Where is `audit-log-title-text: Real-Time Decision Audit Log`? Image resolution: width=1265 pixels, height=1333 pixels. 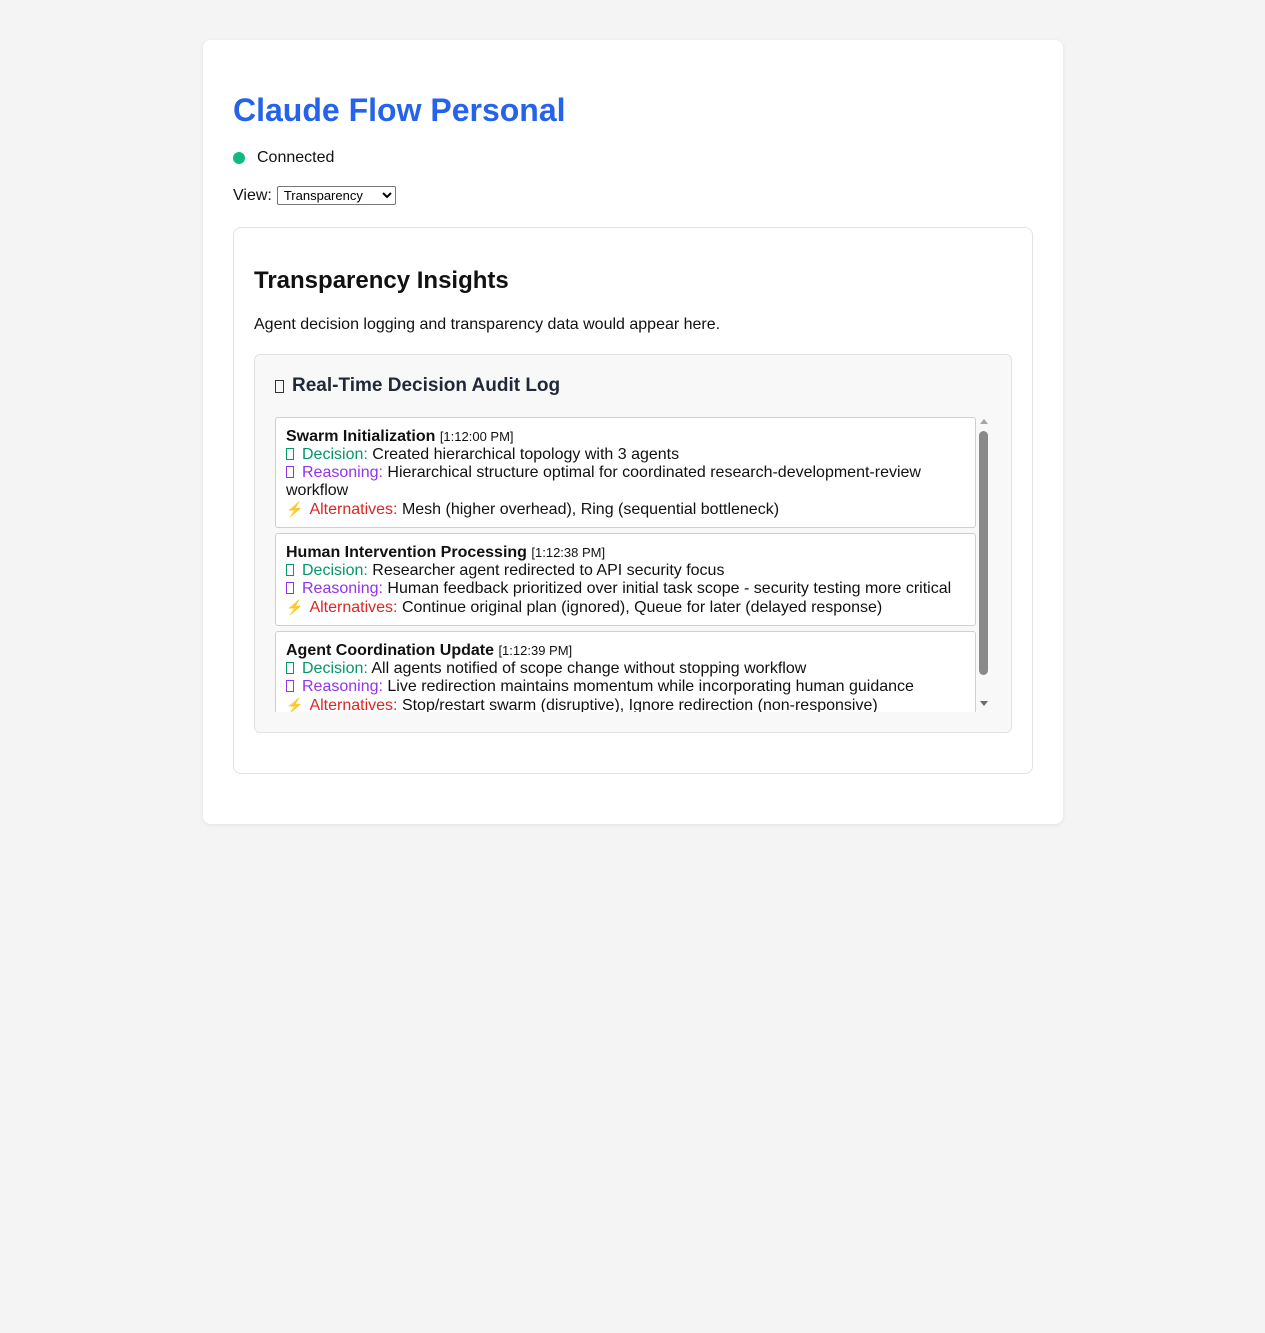
audit-log-title-text: Real-Time Decision Audit Log is located at coordinates (426, 385).